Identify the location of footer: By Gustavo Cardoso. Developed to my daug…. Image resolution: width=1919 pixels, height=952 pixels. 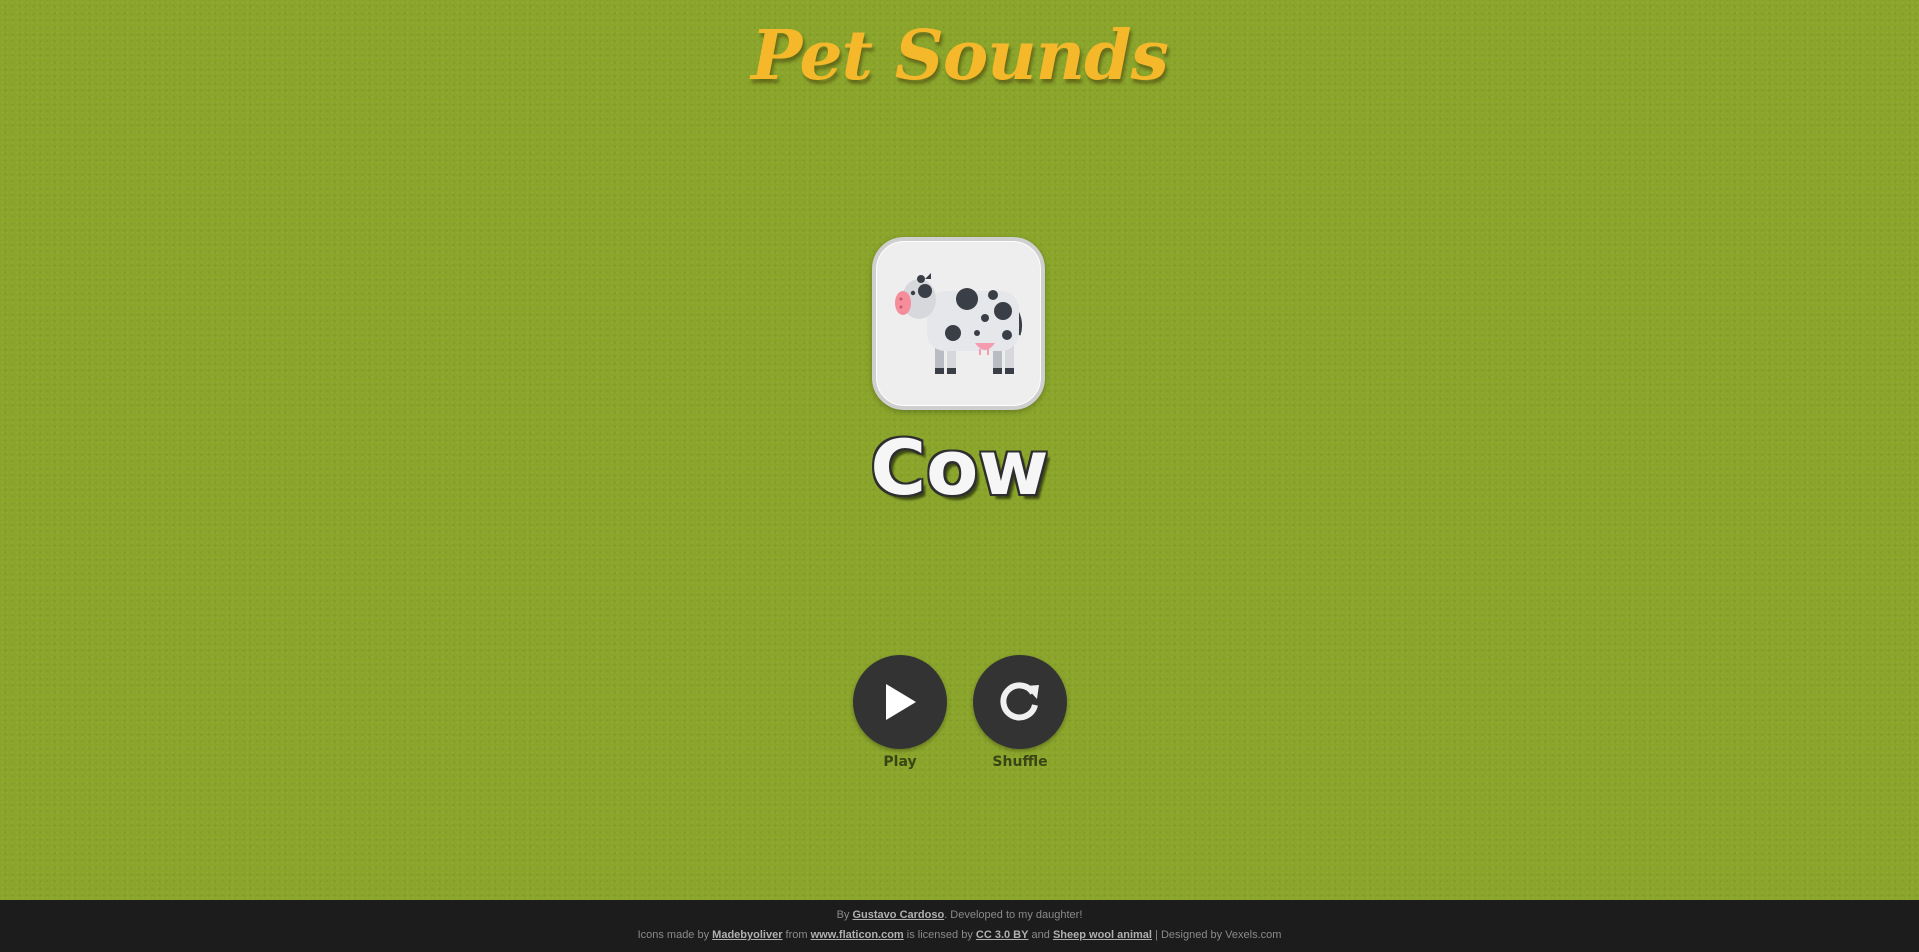
(959, 926).